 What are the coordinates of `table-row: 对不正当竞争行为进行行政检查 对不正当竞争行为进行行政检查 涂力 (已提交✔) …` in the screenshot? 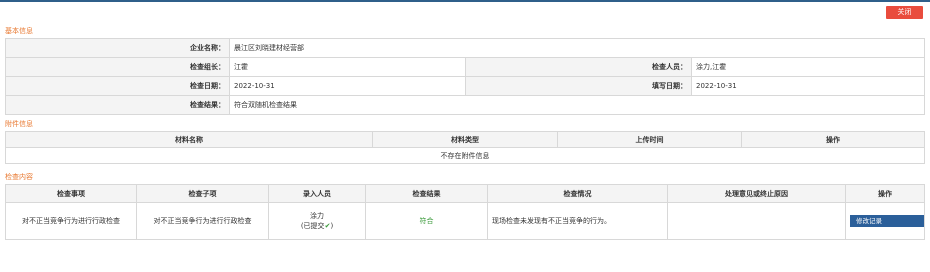 It's located at (465, 221).